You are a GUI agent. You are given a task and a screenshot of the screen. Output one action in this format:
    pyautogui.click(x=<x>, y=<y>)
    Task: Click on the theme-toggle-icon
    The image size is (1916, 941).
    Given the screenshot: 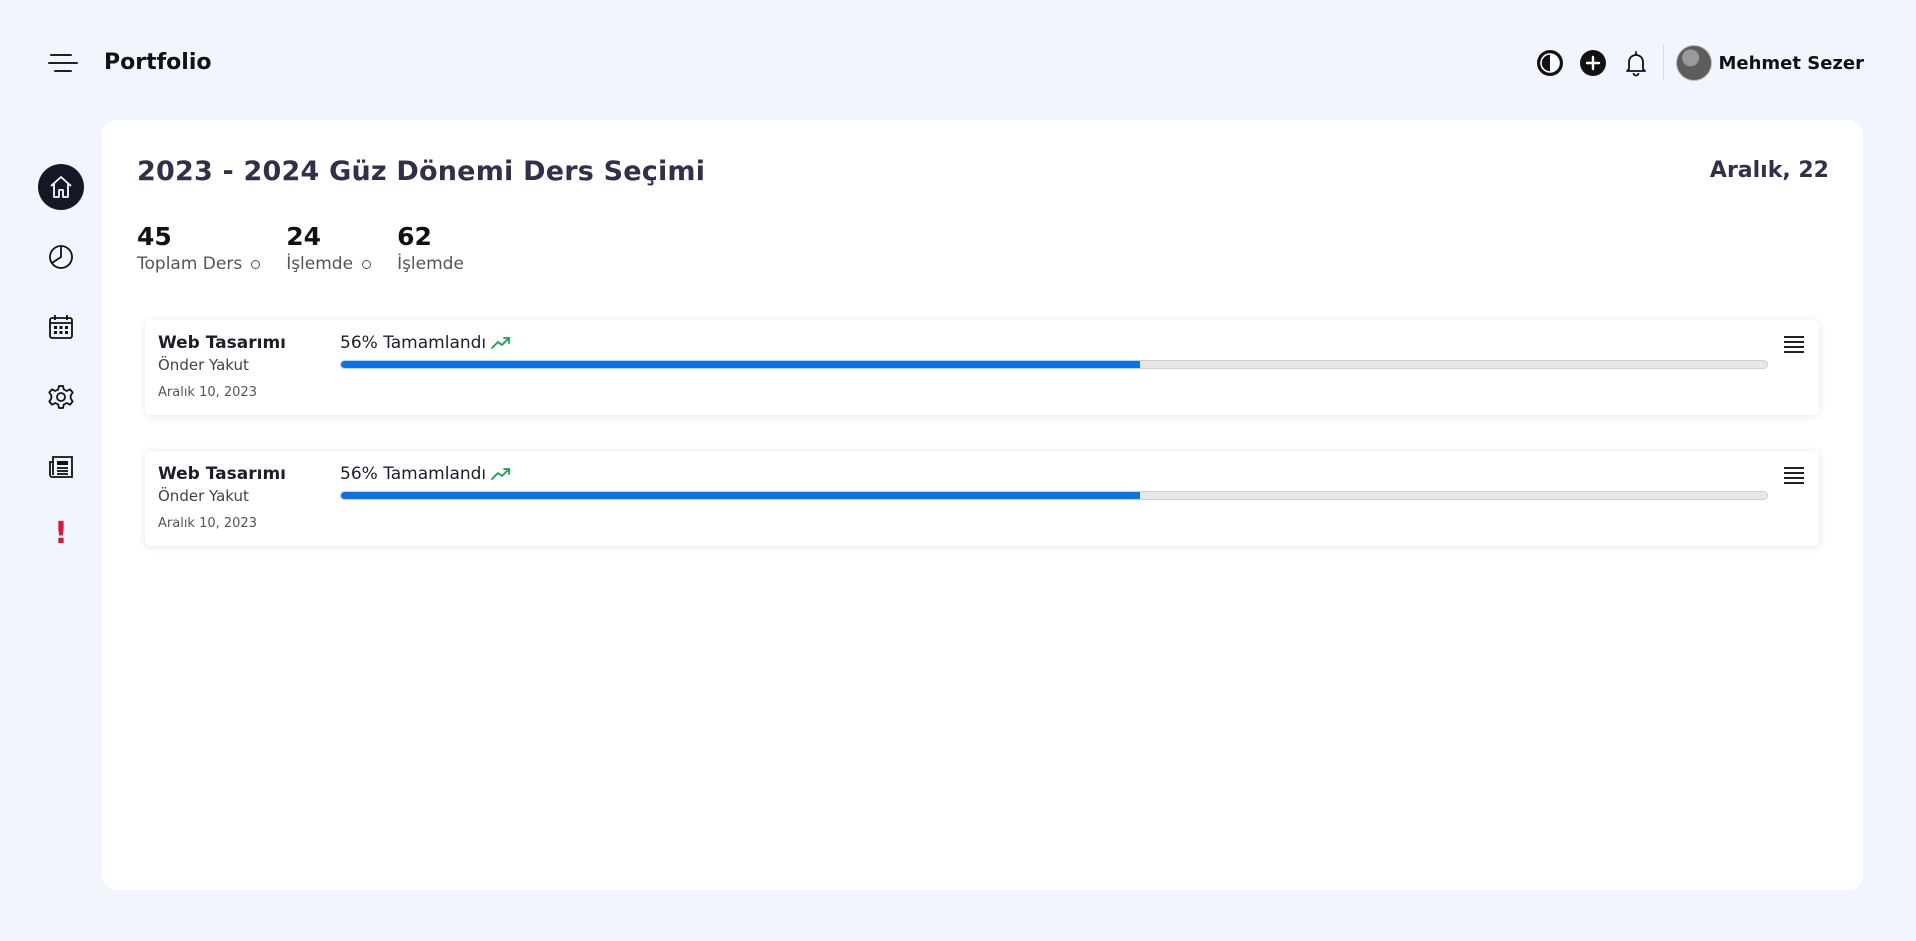 What is the action you would take?
    pyautogui.click(x=1550, y=63)
    